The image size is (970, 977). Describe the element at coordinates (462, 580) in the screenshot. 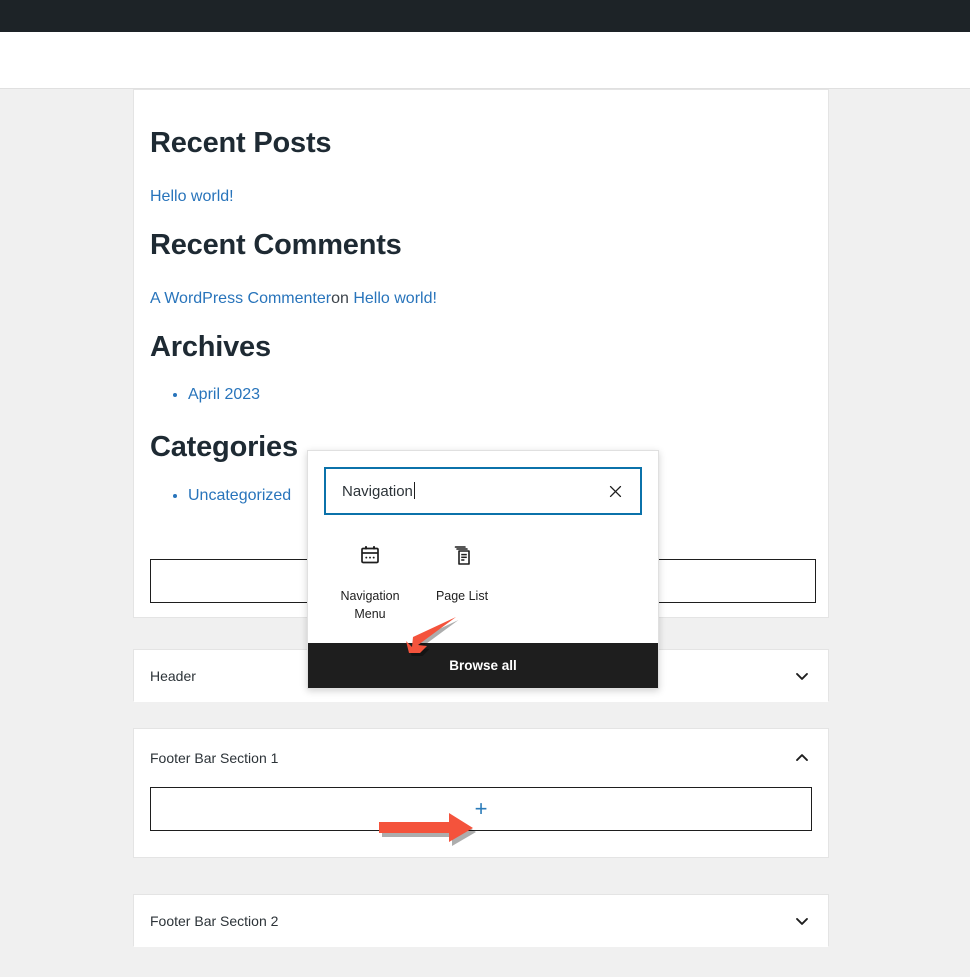

I see `inserter-result-page-list: Page List` at that location.